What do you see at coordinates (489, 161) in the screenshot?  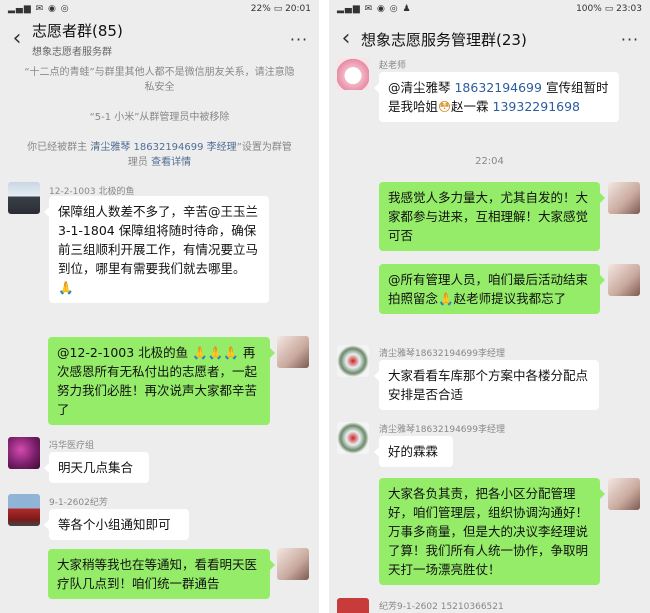 I see `time-divider: 22:04` at bounding box center [489, 161].